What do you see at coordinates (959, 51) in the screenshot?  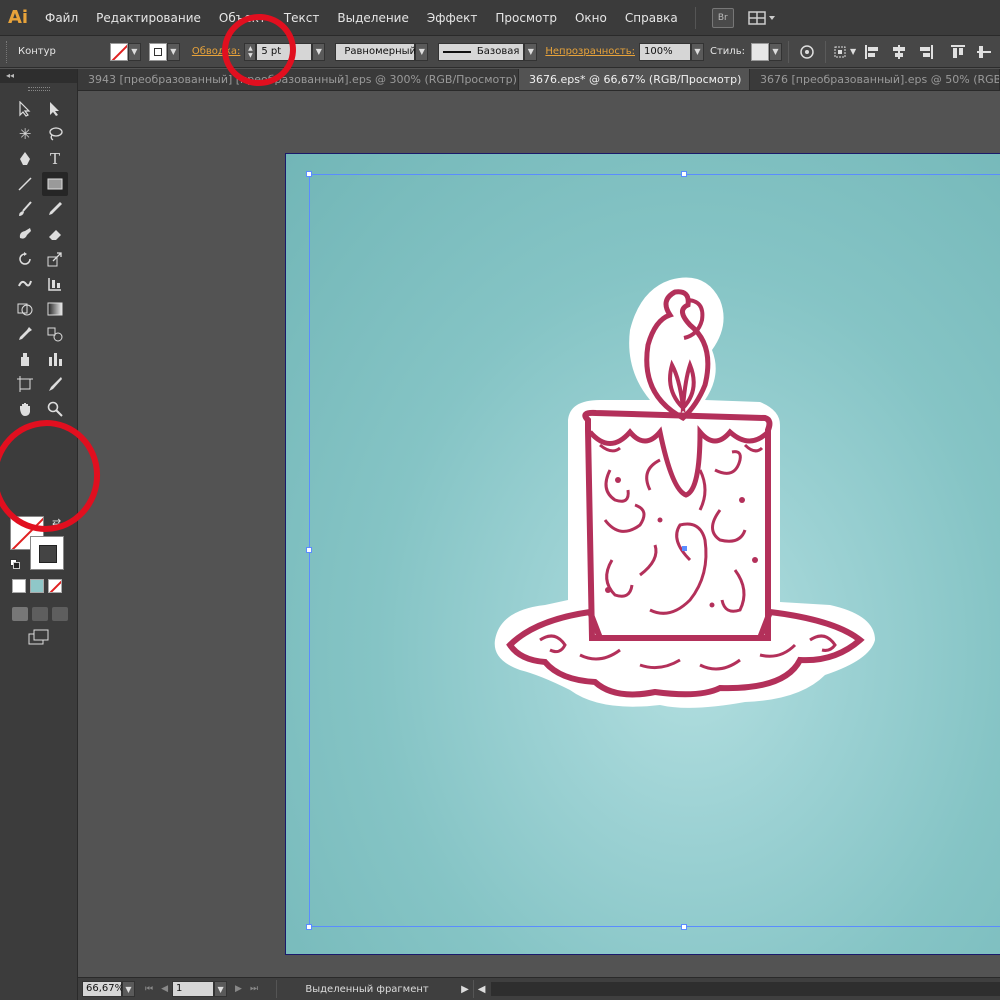 I see `align-top-icon` at bounding box center [959, 51].